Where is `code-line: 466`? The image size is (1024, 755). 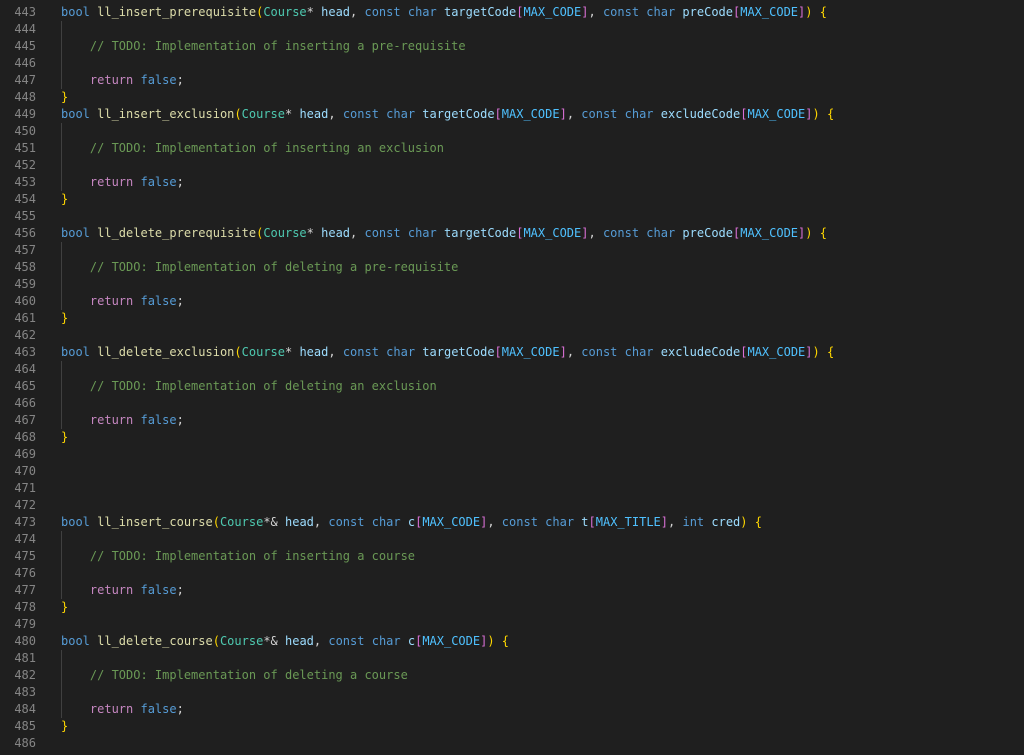
code-line: 466 is located at coordinates (512, 403).